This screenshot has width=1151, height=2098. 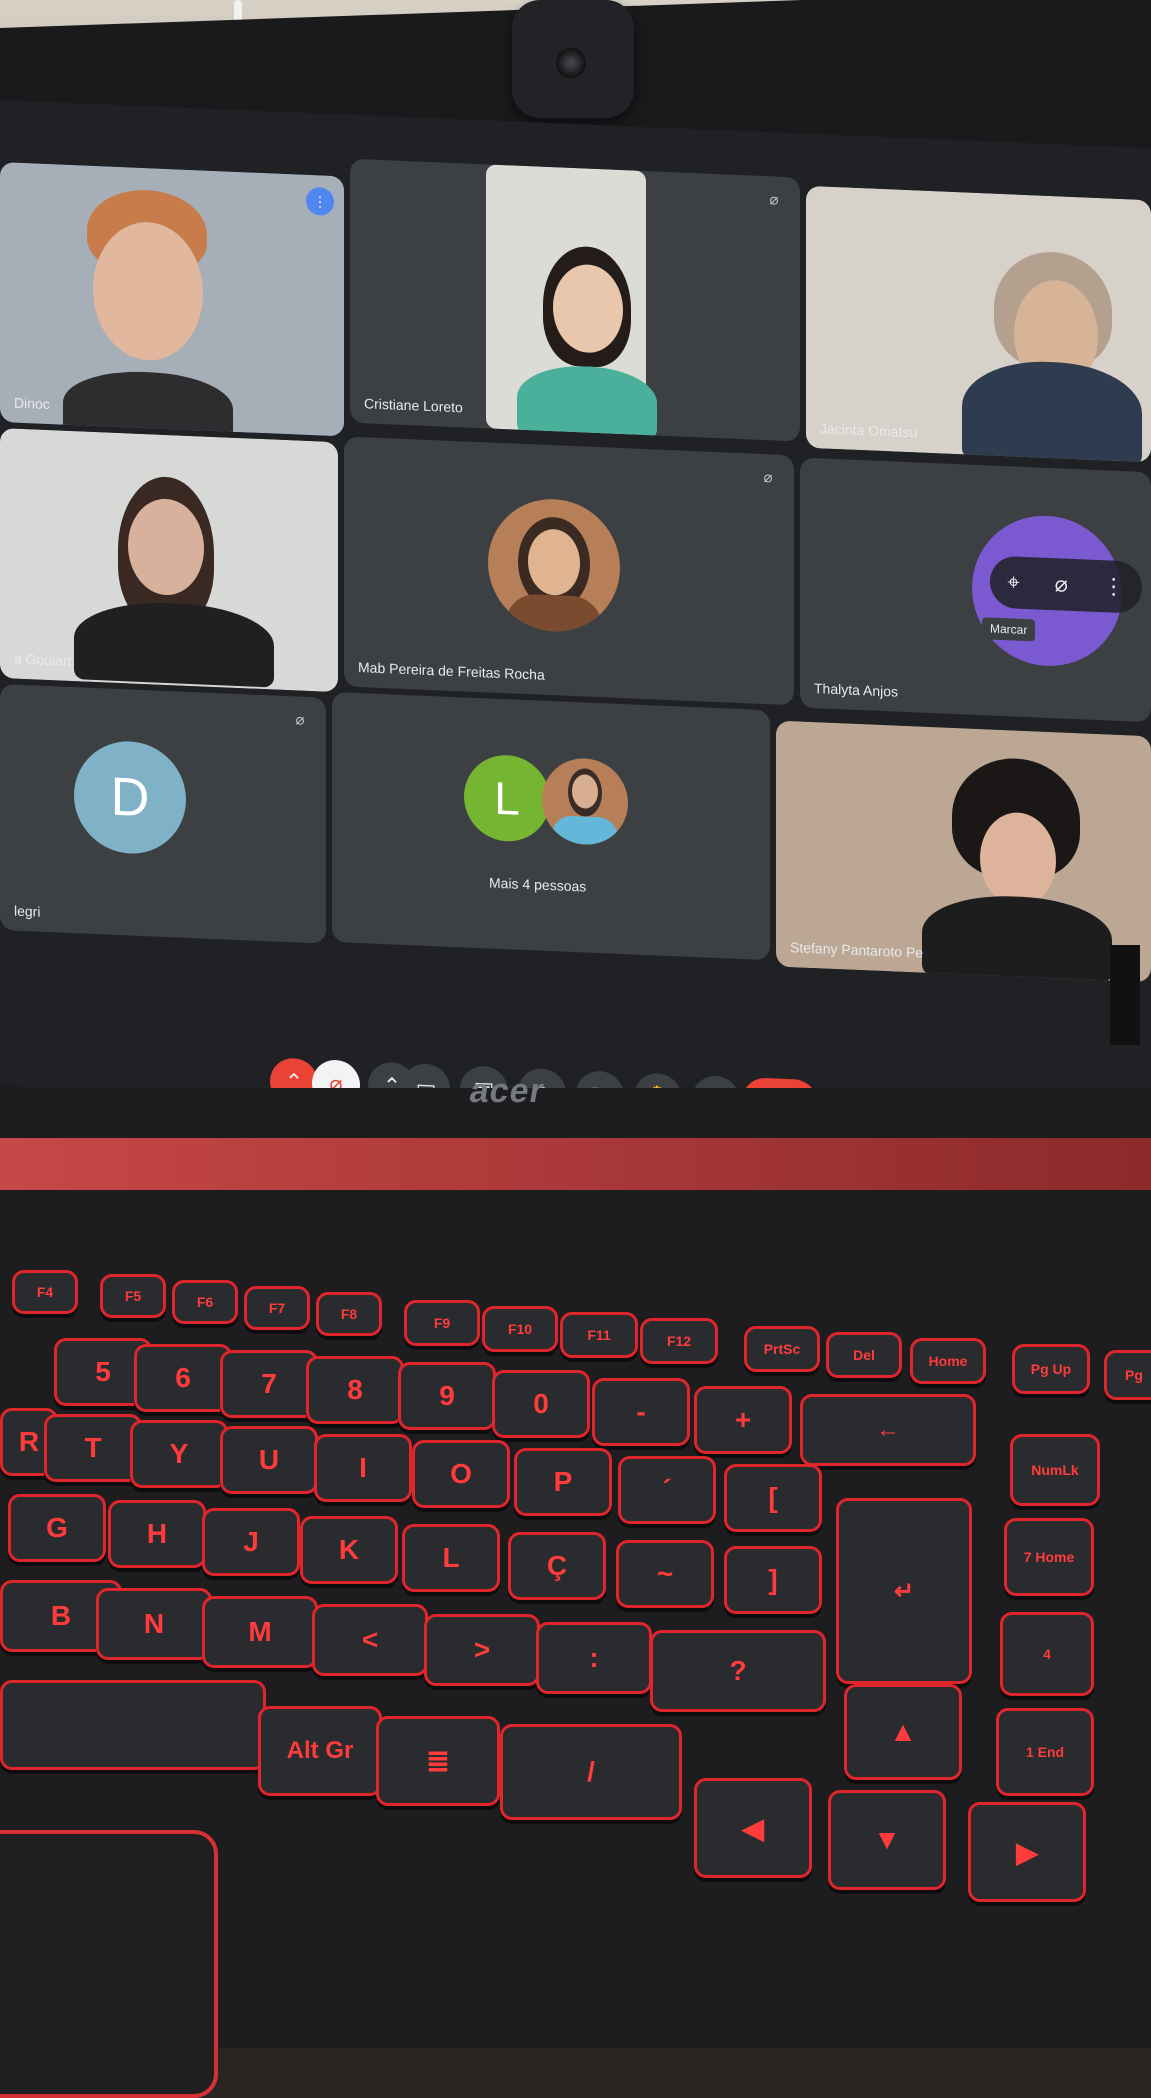 I want to click on key-8: 8, so click(x=355, y=1390).